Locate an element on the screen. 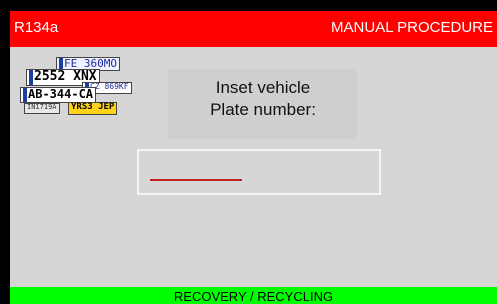 This screenshot has height=304, width=497. prompt-line-1: Inset vehicle is located at coordinates (263, 87).